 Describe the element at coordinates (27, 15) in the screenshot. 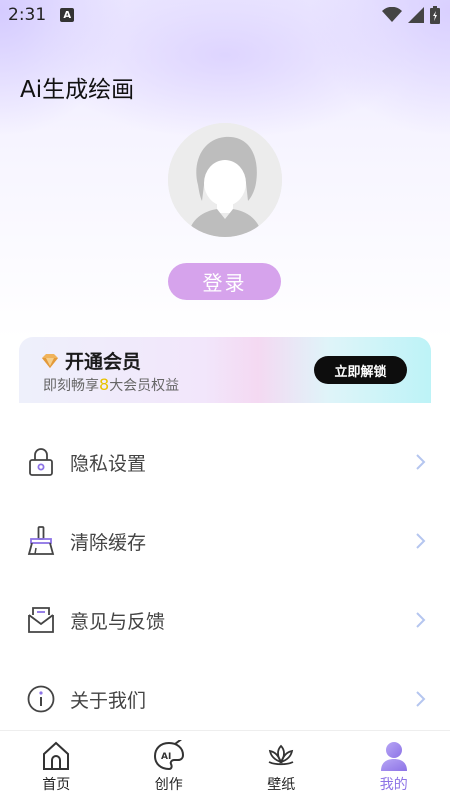

I see `status-time: 2:31` at that location.